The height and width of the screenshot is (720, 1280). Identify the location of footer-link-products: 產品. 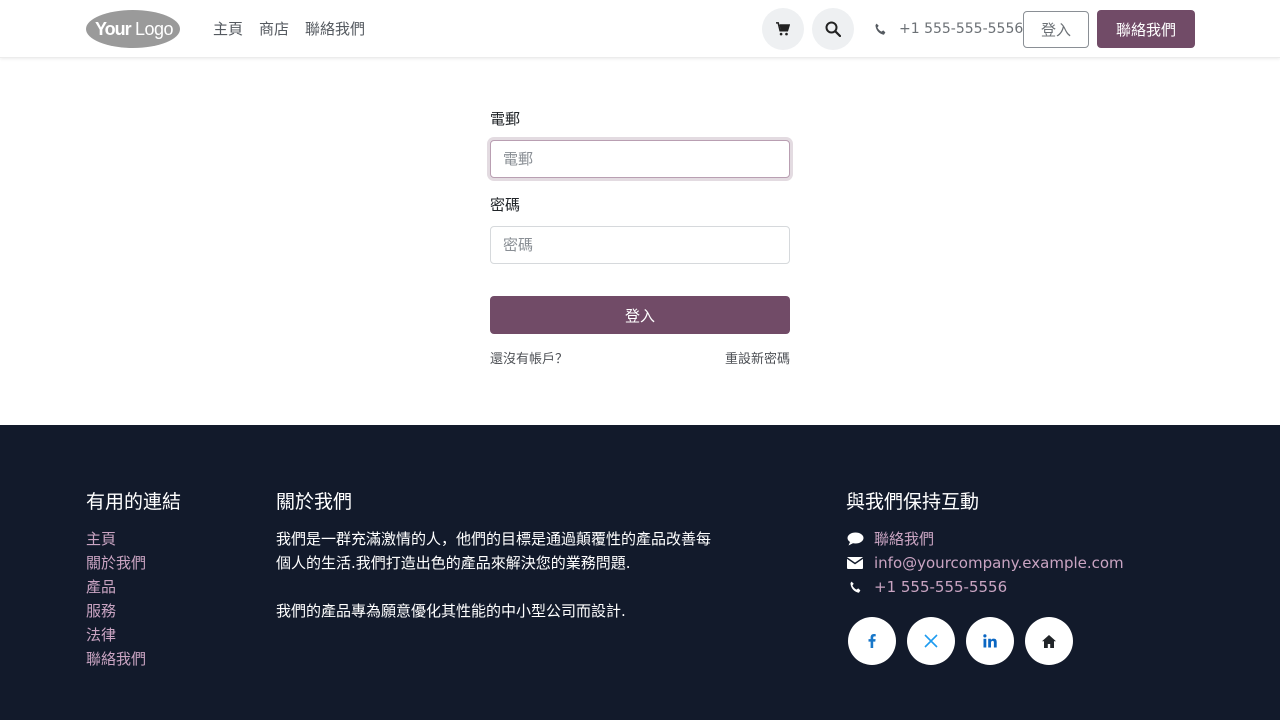
(133, 587).